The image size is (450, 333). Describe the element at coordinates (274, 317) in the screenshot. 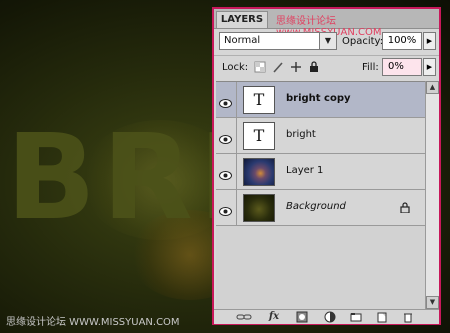

I see `fx-icon: fx` at that location.